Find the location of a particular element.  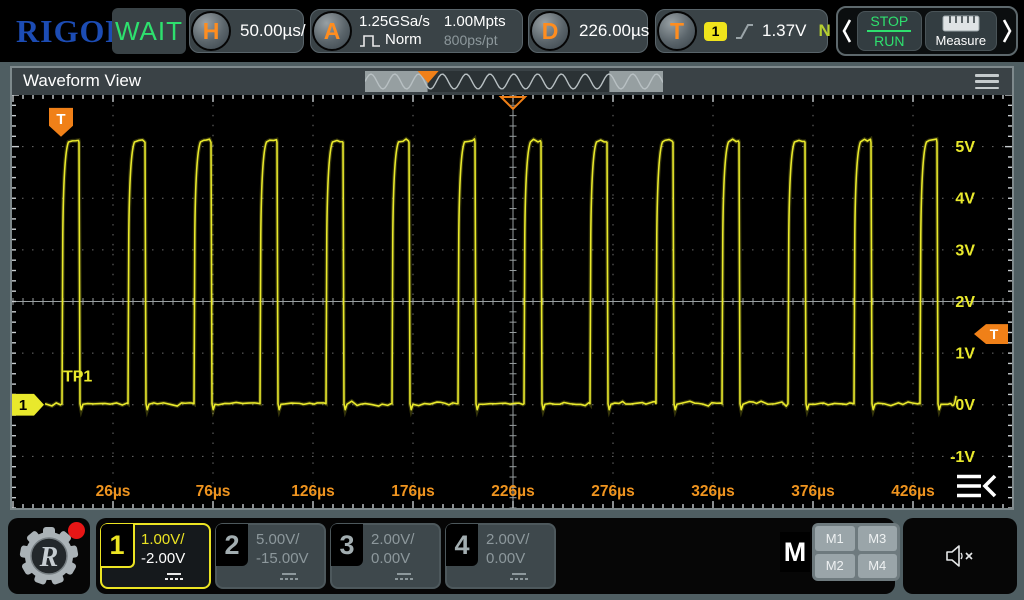

measure-button: Measure is located at coordinates (960, 31).